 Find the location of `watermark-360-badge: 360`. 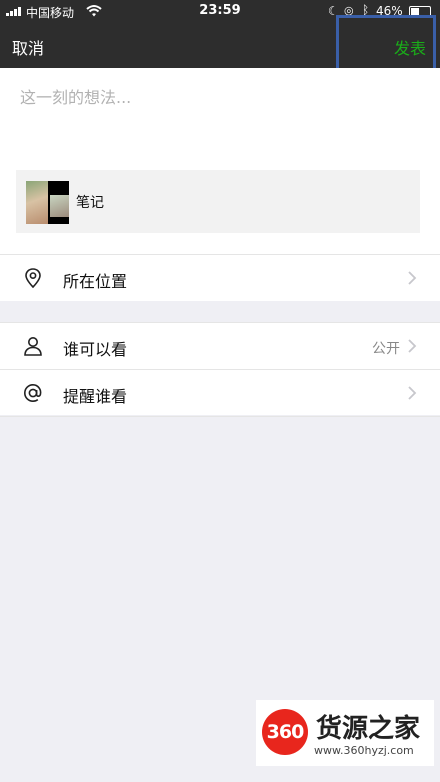

watermark-360-badge: 360 is located at coordinates (285, 732).